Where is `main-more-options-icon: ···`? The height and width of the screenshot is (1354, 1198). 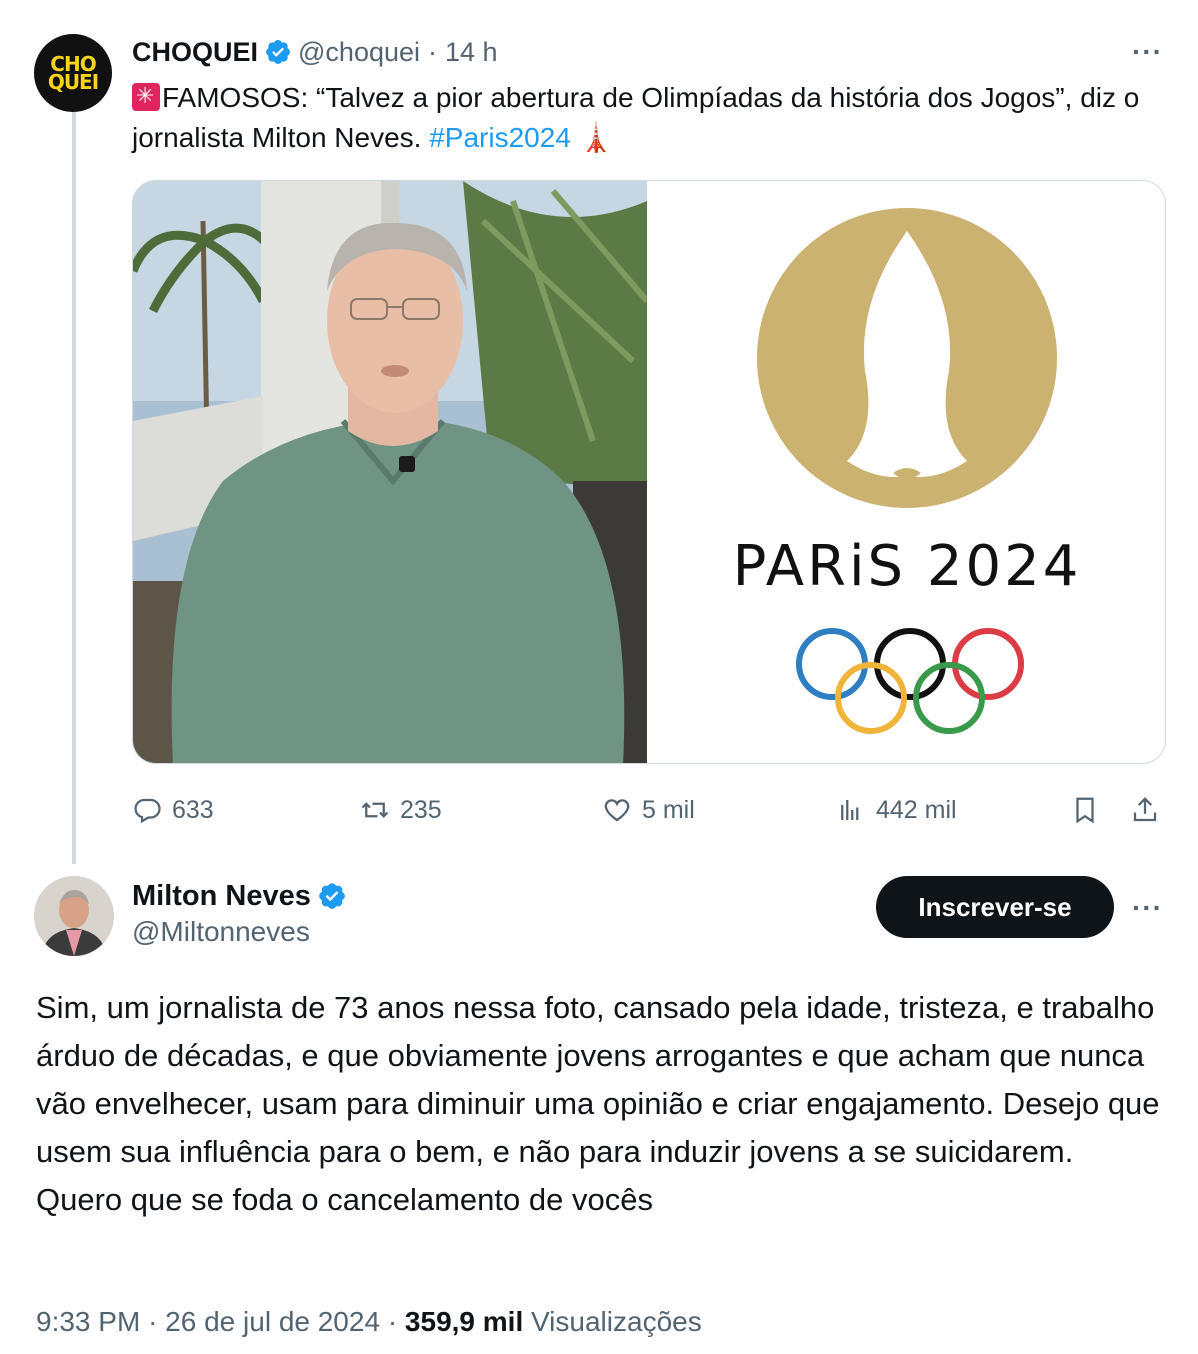 main-more-options-icon: ··· is located at coordinates (1147, 908).